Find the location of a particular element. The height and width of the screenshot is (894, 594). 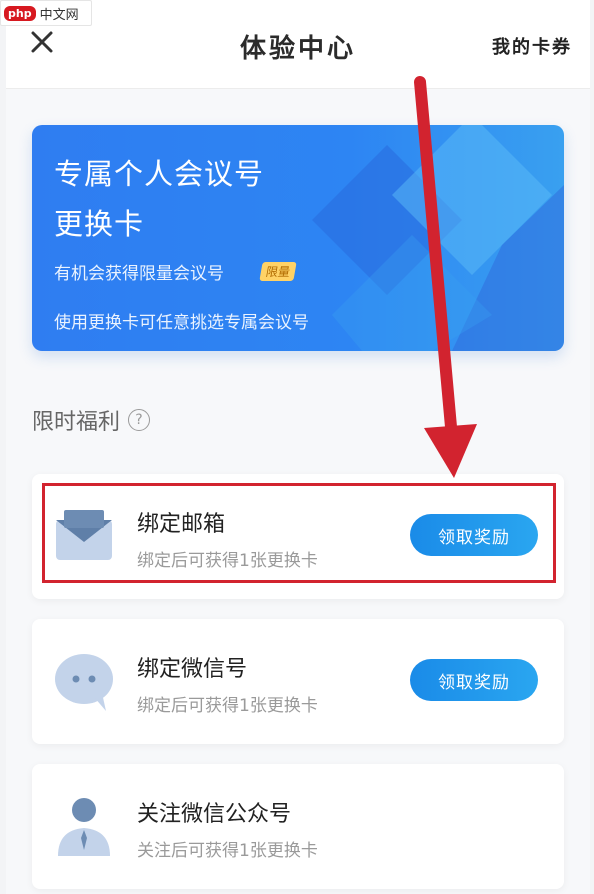

task-title: 关注微信公众号 is located at coordinates (214, 814).